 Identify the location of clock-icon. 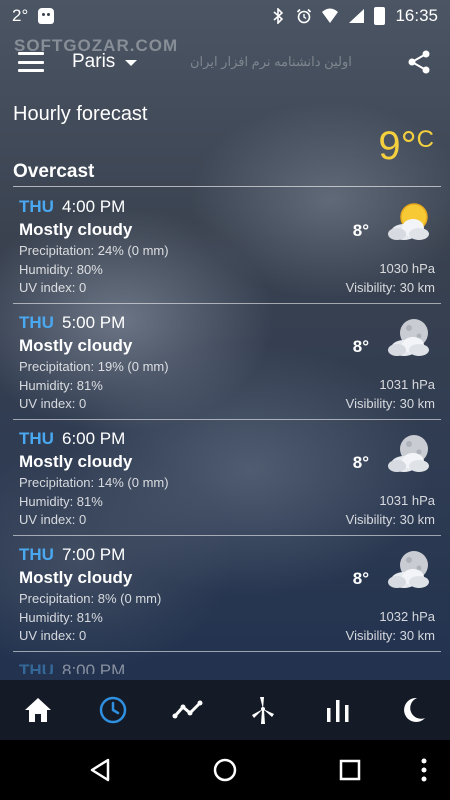
(112, 710).